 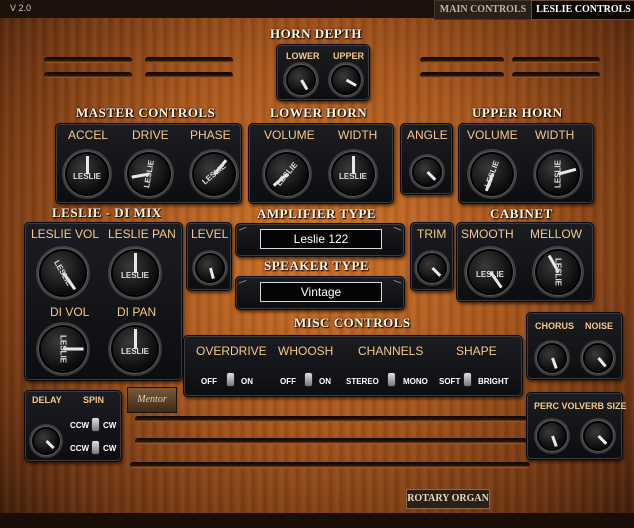 I want to click on section-title-speaker-type: SPEAKER TYPE, so click(x=317, y=265).